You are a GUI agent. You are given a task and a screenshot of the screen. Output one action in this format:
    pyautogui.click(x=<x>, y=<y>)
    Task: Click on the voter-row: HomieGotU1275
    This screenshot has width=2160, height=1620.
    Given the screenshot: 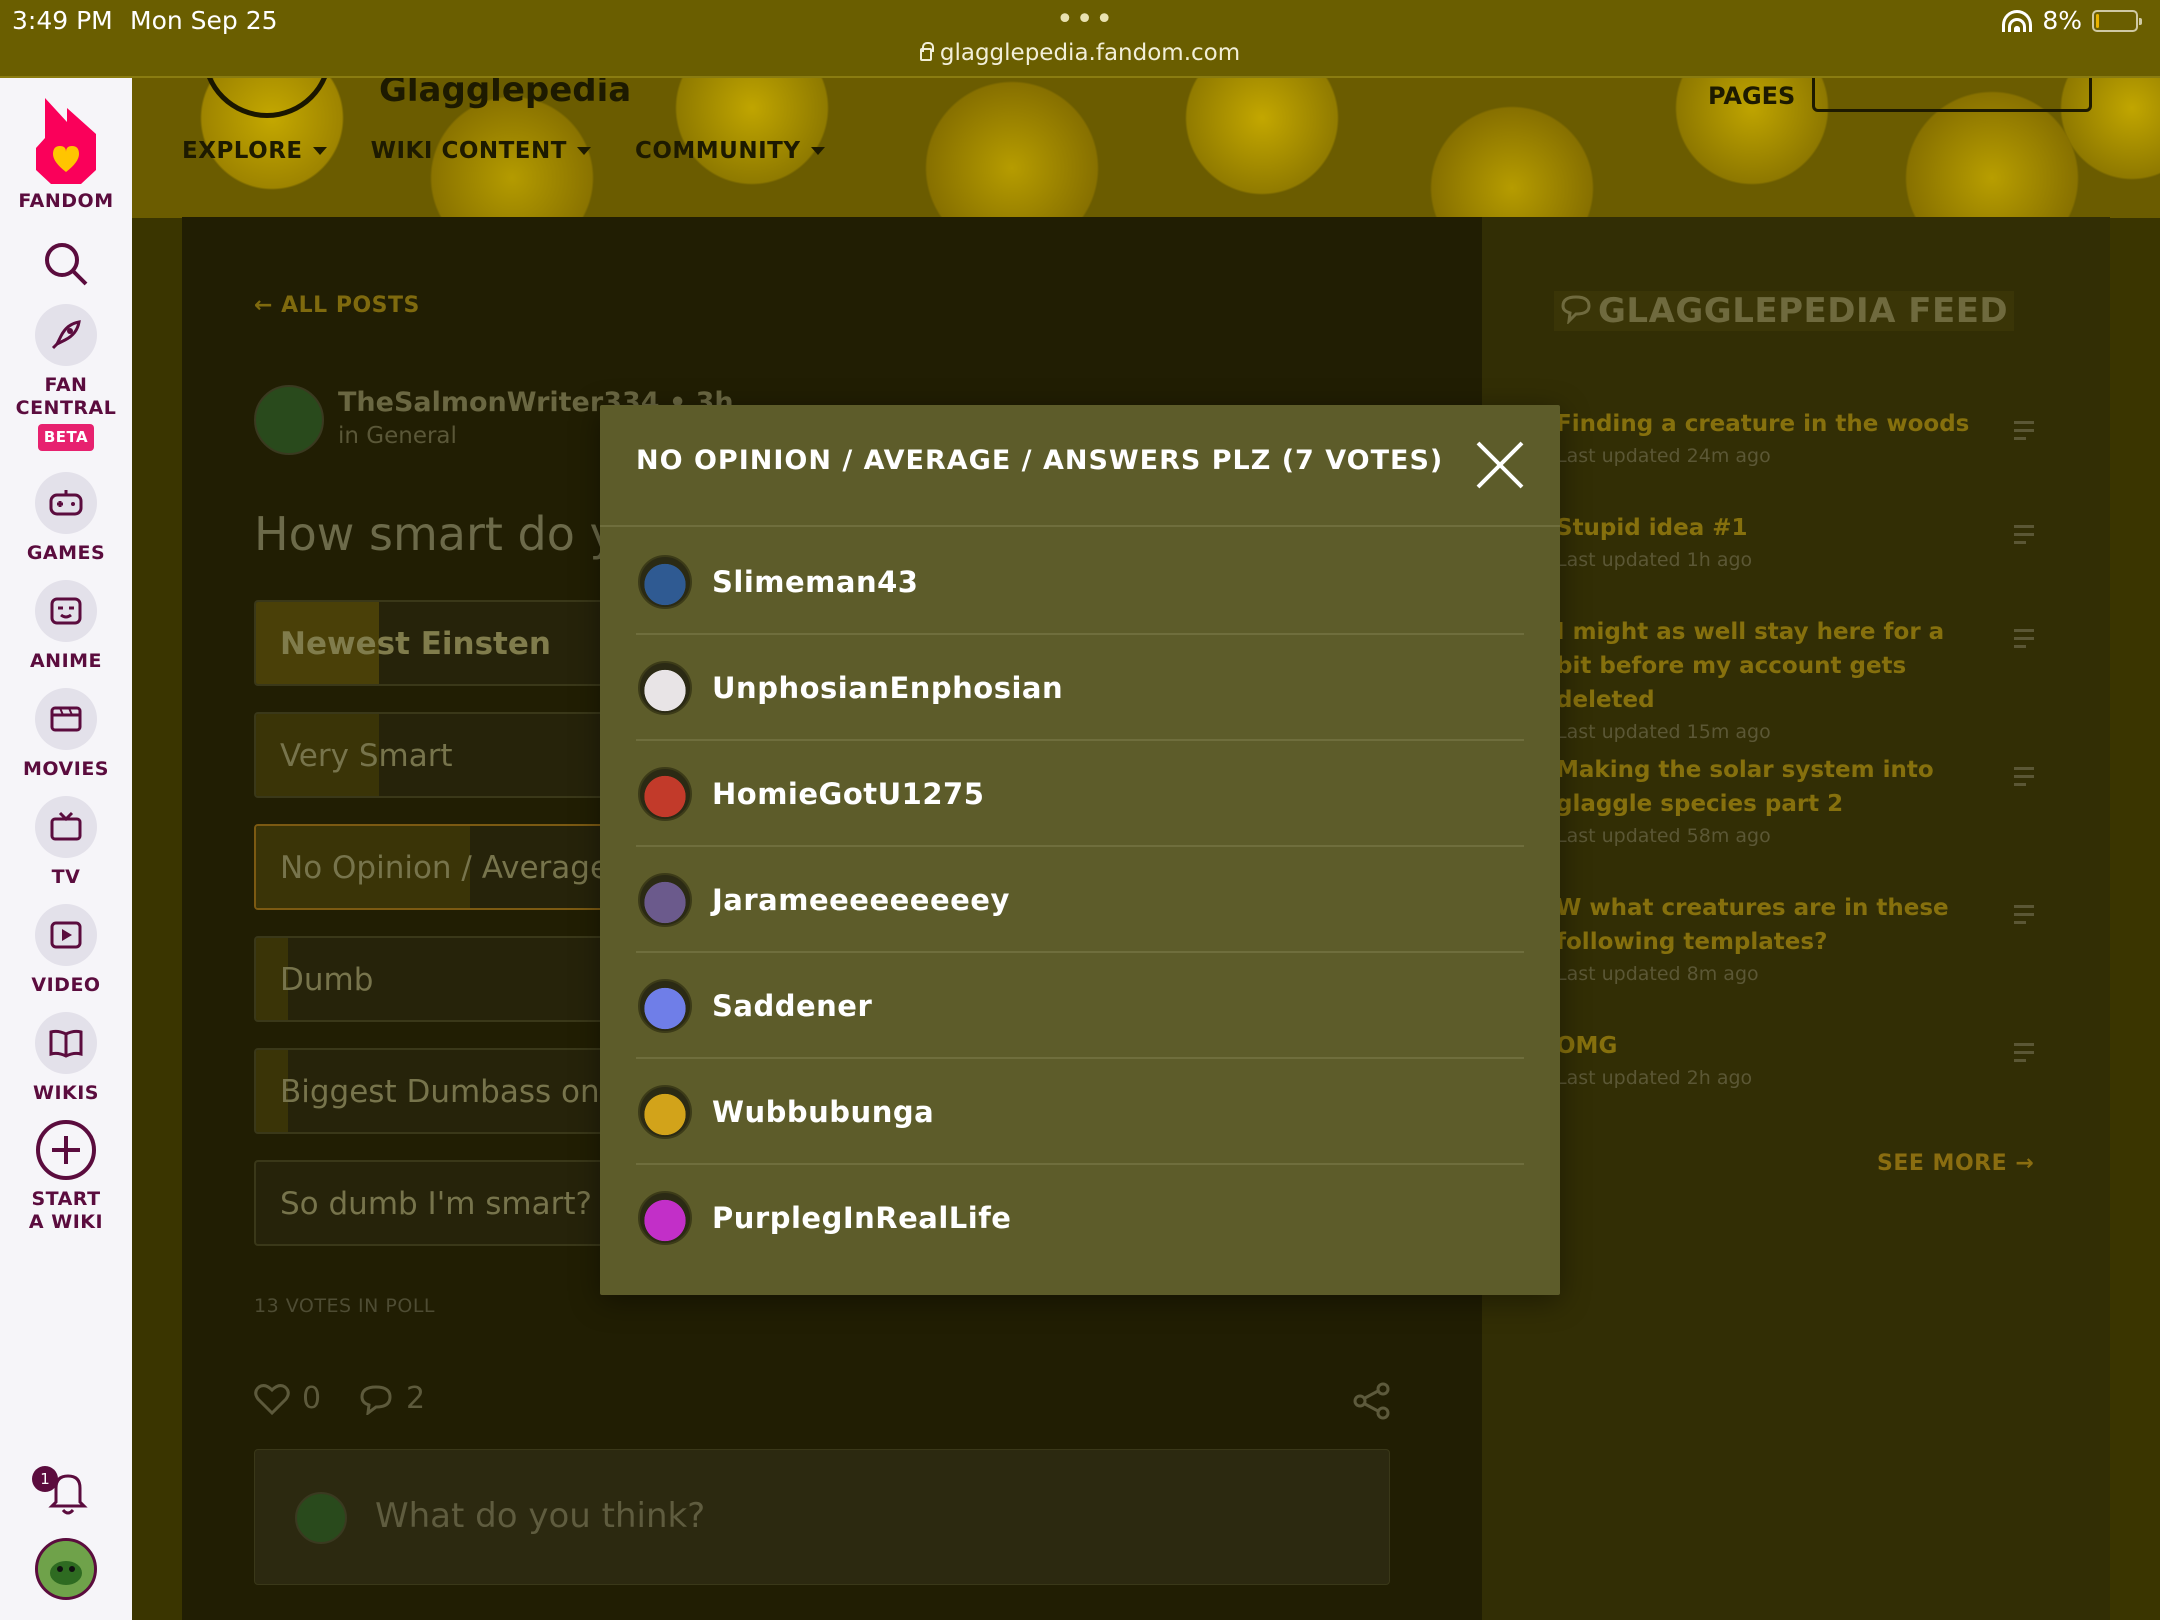 What is the action you would take?
    pyautogui.click(x=1080, y=794)
    